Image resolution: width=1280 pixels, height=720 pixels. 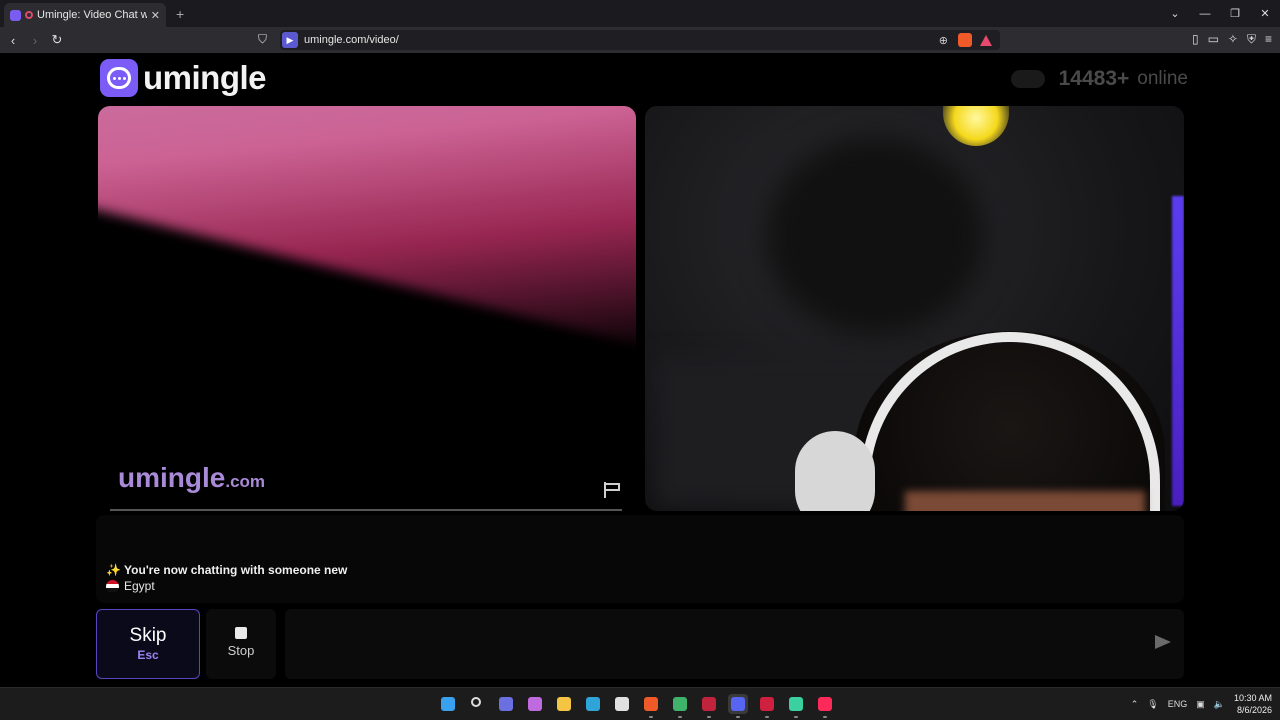 I want to click on skip-shortcut: Esc, so click(x=148, y=655).